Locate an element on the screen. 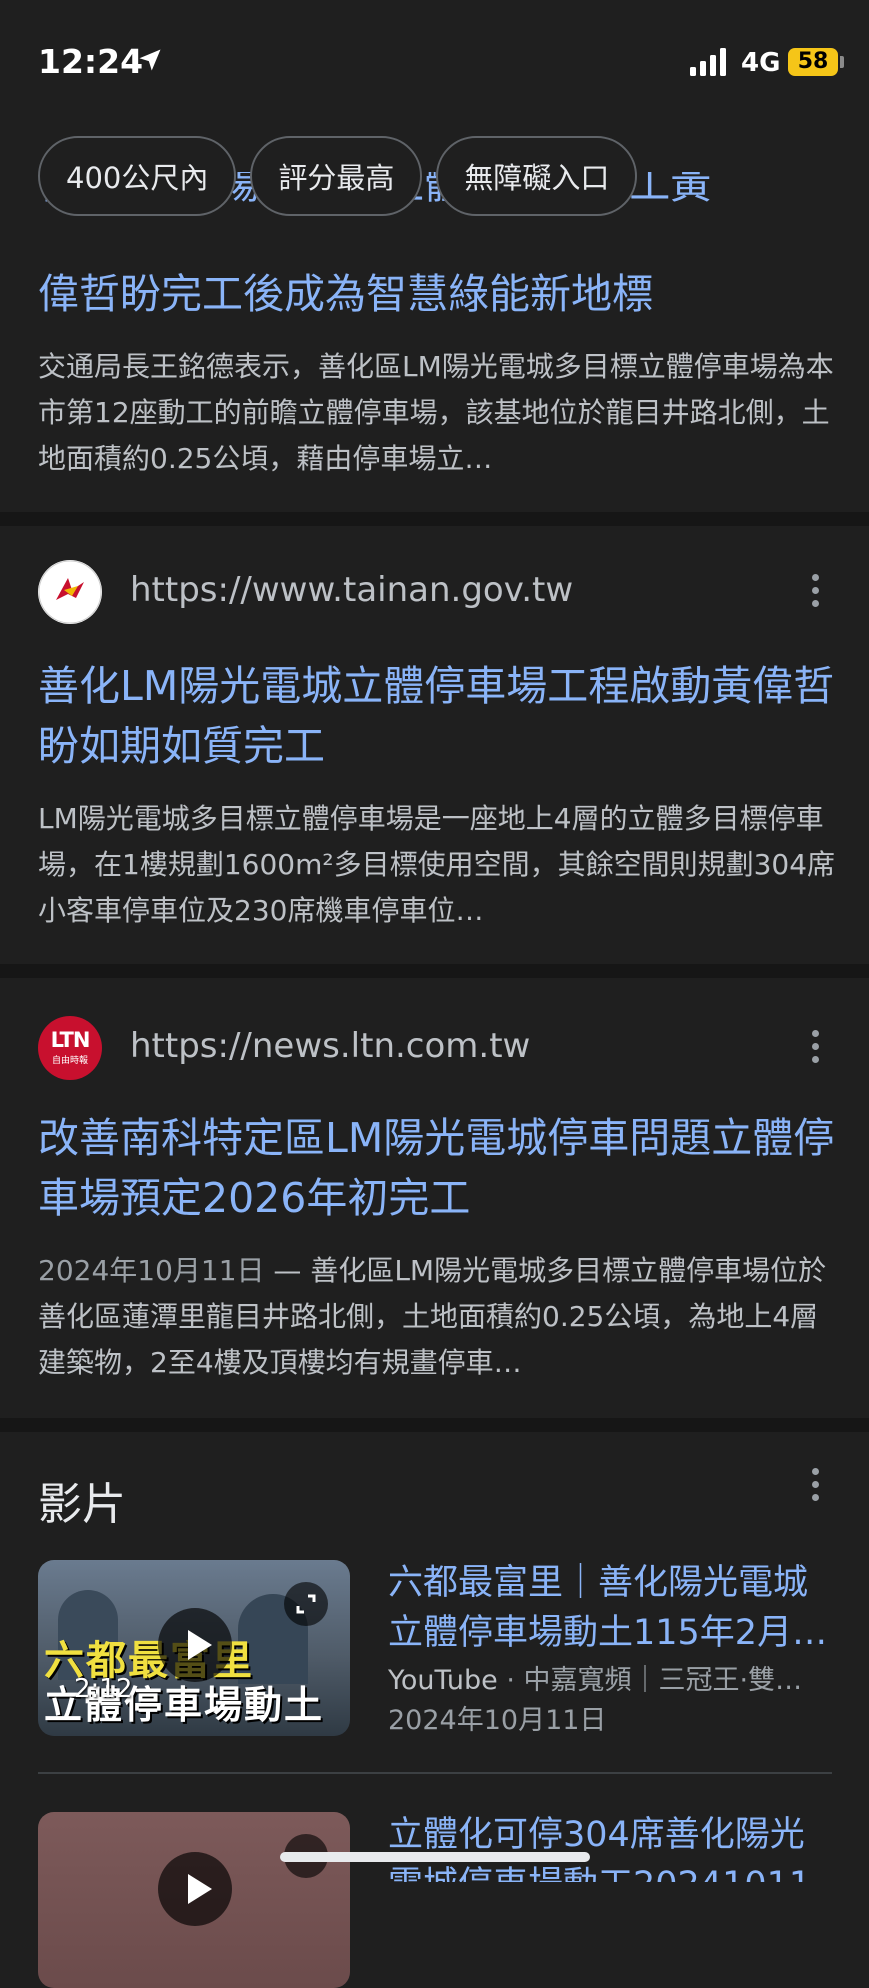 The image size is (869, 1988). result-url: https://www.tainan.gov.tw is located at coordinates (351, 590).